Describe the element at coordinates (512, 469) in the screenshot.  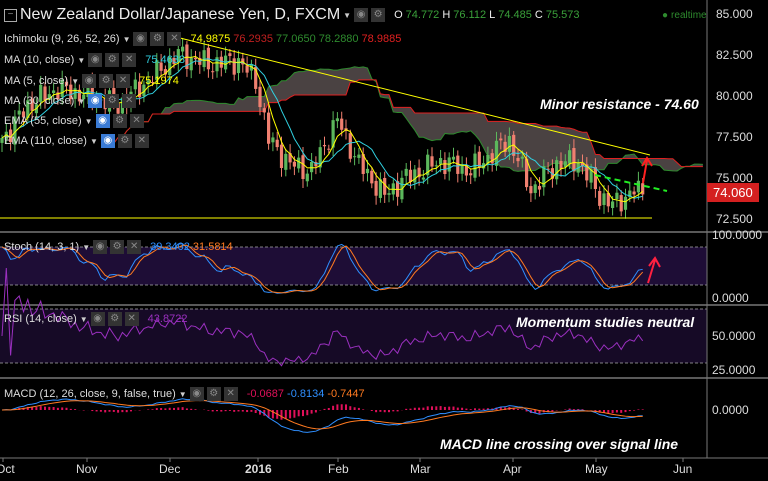
I see `time-tick: Apr` at that location.